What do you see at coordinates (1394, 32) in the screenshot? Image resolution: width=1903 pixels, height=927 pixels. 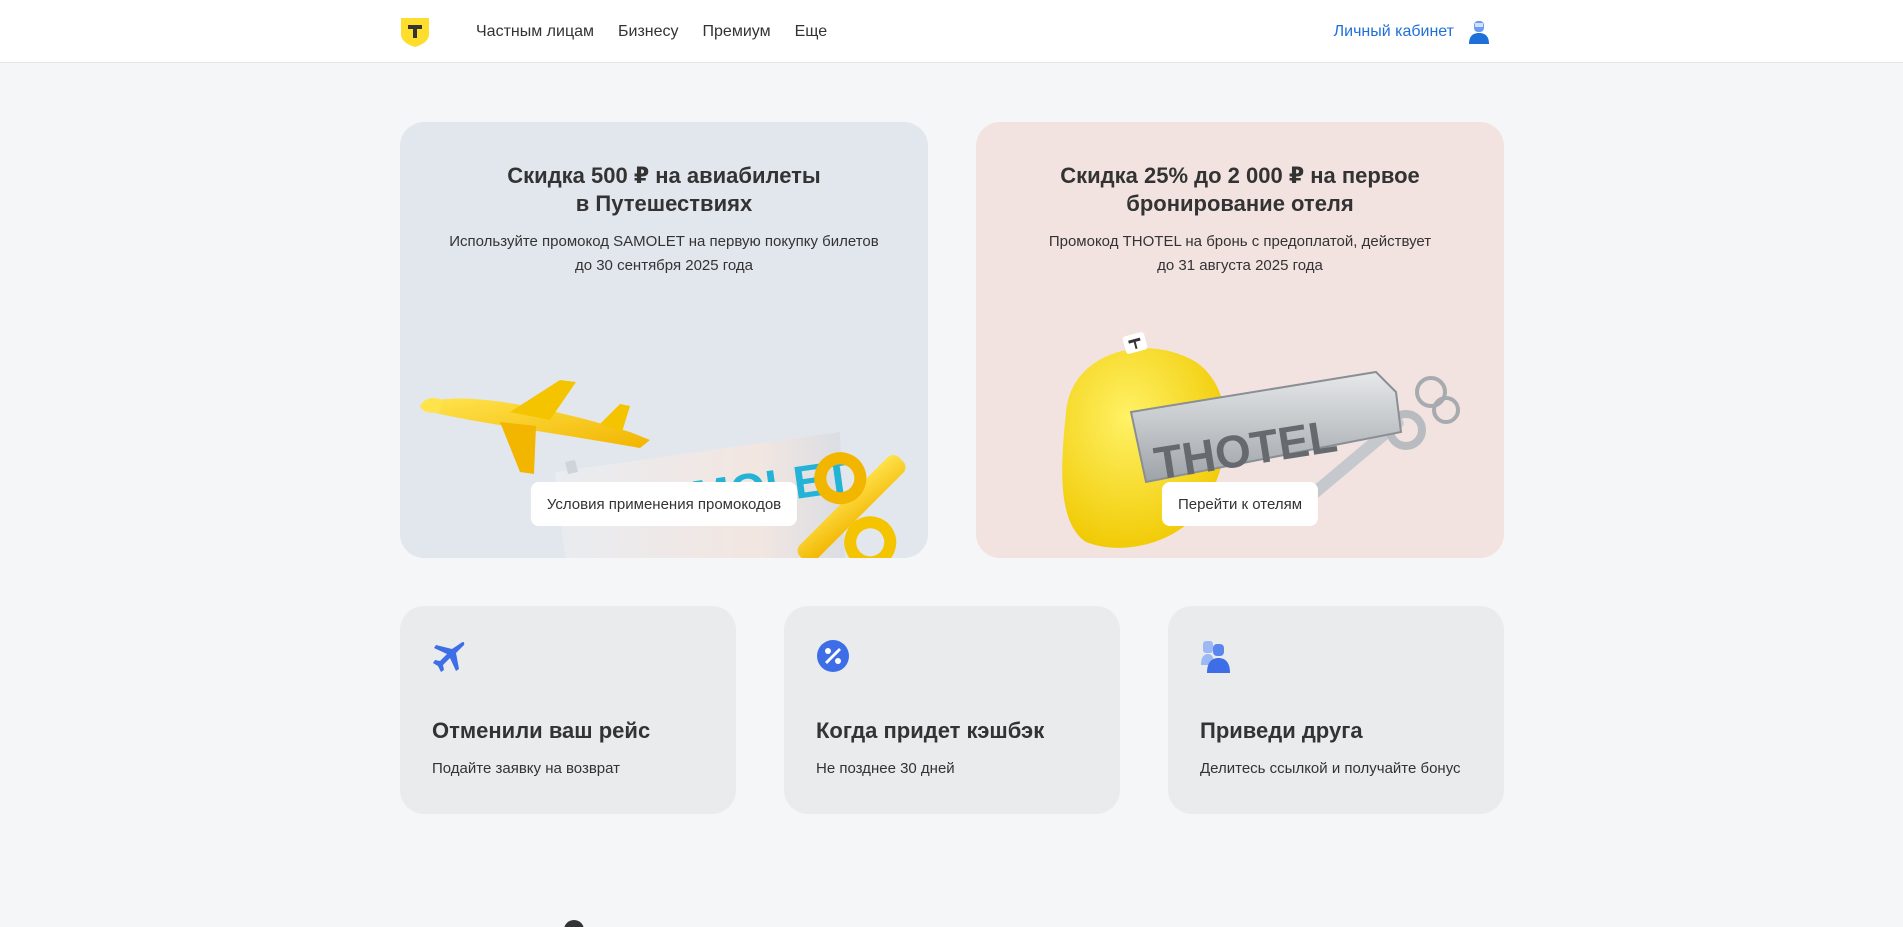 I see `personal-account-link: Личный кабинет` at bounding box center [1394, 32].